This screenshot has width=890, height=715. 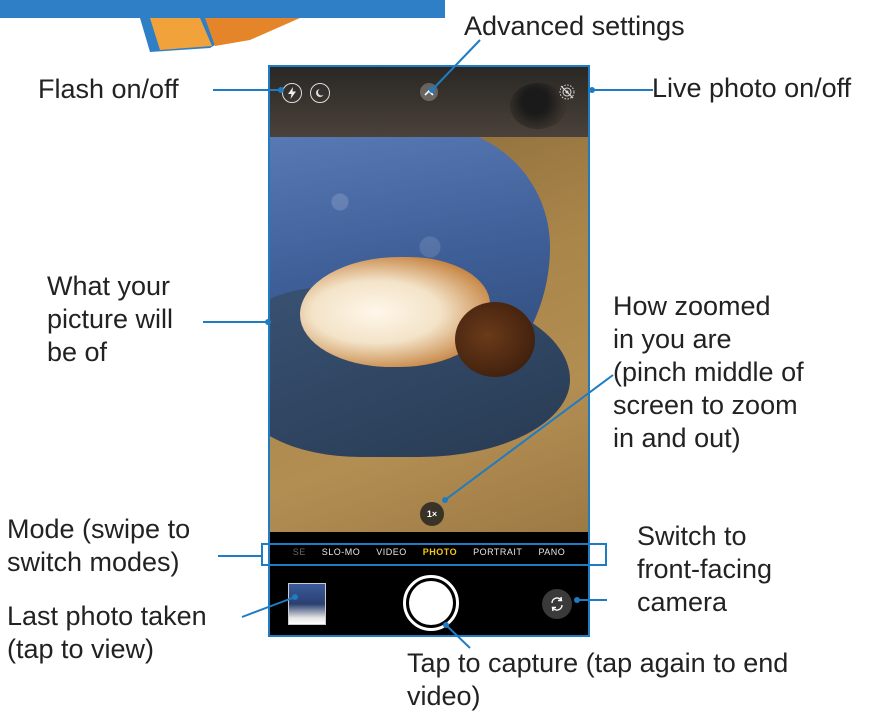 I want to click on label-capture-line: video), so click(x=444, y=696).